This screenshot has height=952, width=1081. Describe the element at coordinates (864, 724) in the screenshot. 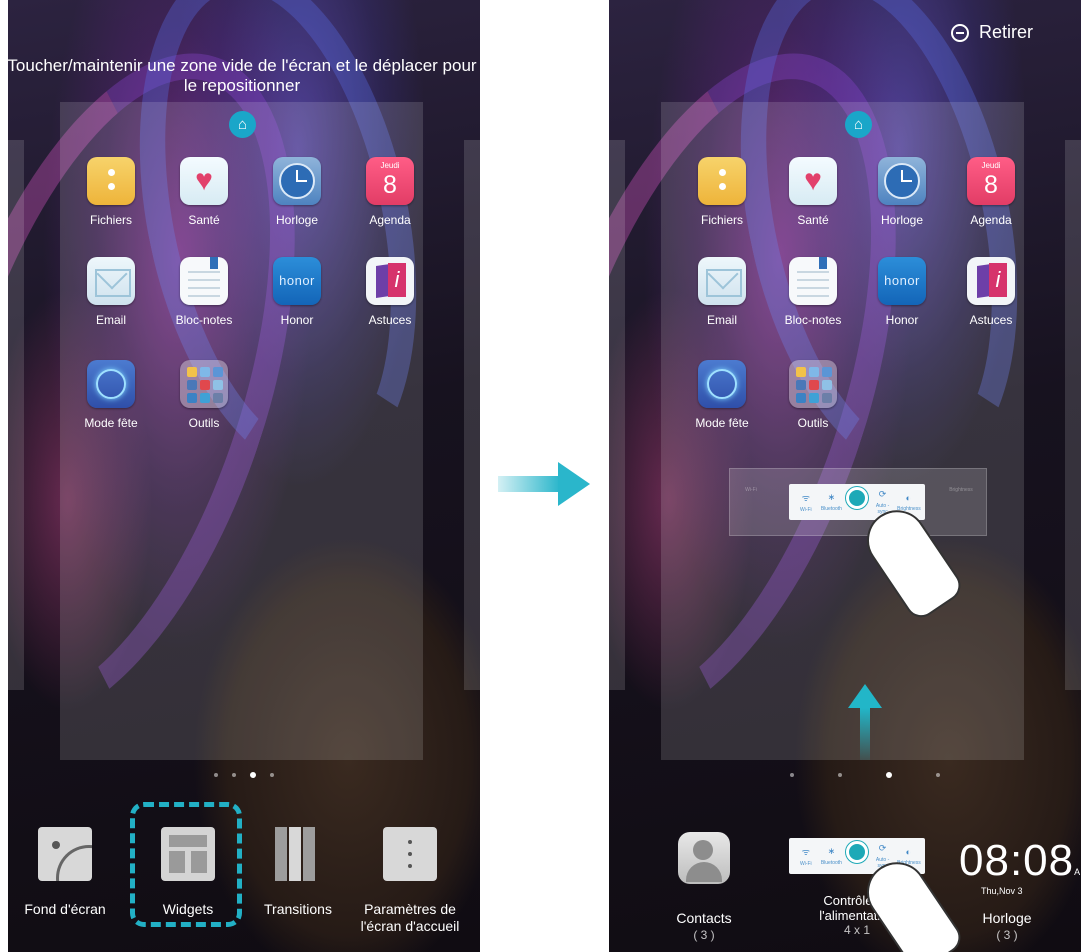

I see `drag-up-arrow-icon` at that location.